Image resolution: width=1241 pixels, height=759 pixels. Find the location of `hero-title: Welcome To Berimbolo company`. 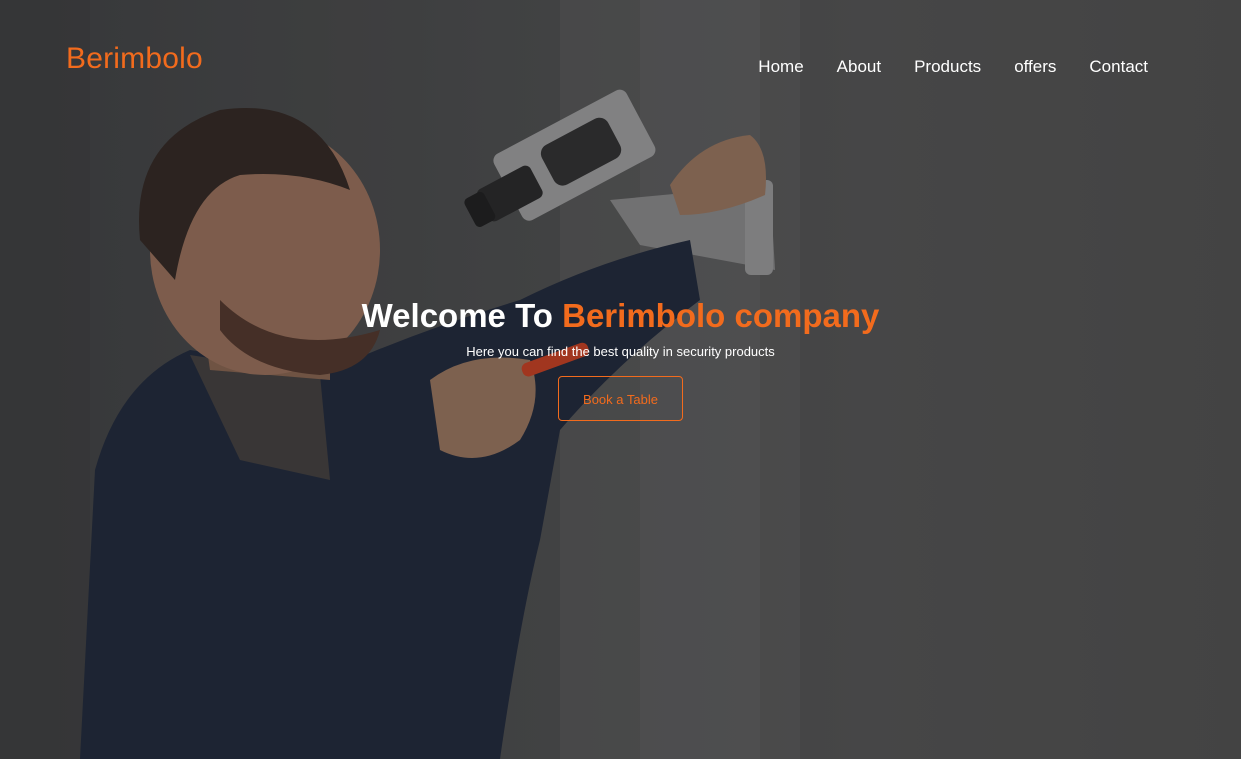

hero-title: Welcome To Berimbolo company is located at coordinates (620, 316).